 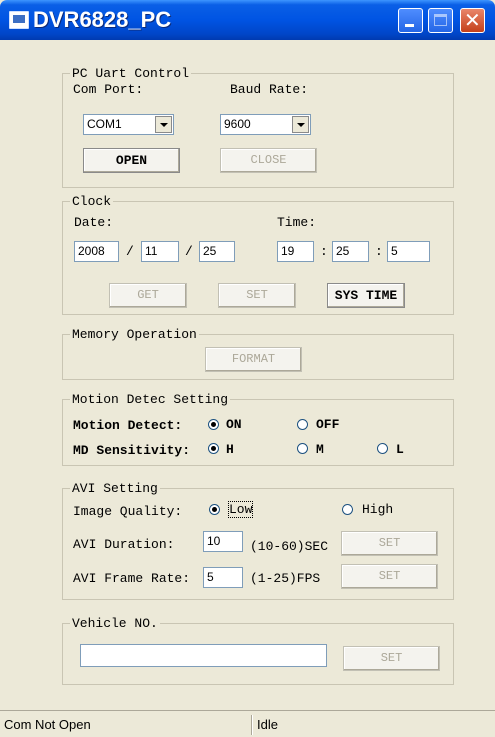 What do you see at coordinates (19, 20) in the screenshot?
I see `app-icon` at bounding box center [19, 20].